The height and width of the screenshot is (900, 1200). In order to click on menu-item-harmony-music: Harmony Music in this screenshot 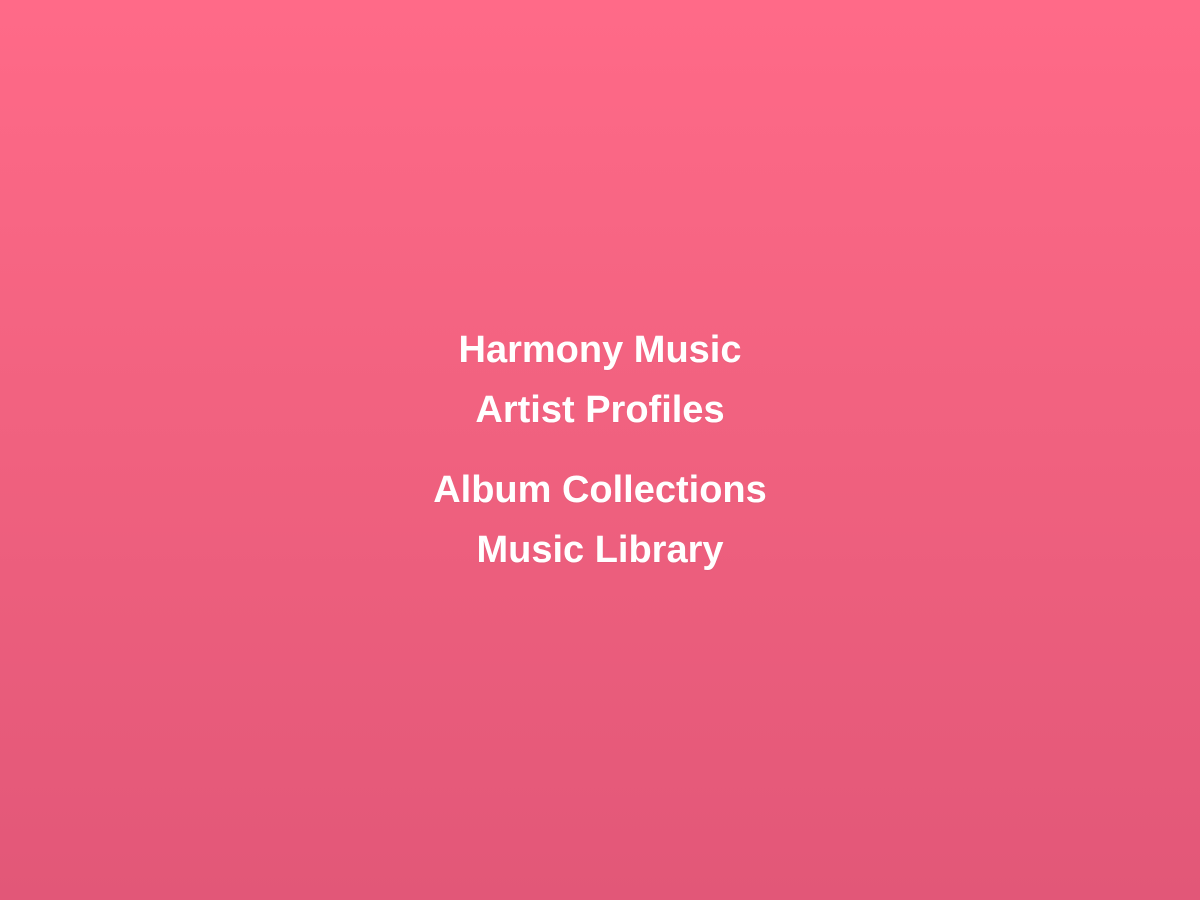, I will do `click(600, 350)`.